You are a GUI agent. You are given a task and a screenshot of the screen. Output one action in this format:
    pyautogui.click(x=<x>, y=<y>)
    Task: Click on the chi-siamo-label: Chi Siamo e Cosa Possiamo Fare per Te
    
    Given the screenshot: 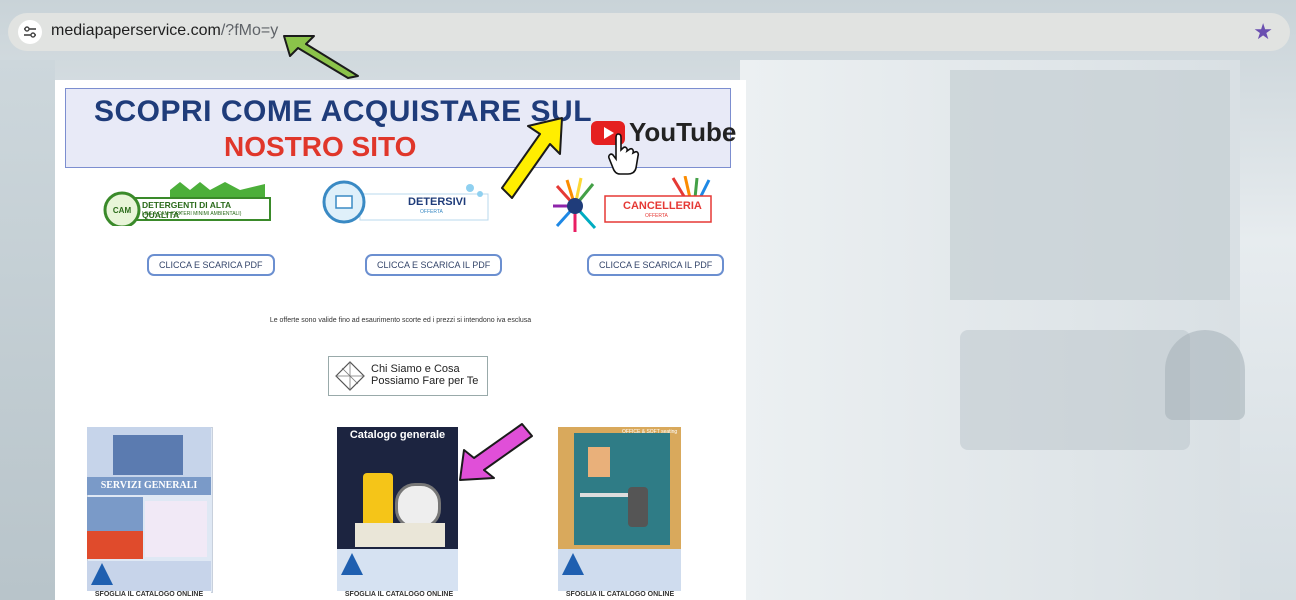 What is the action you would take?
    pyautogui.click(x=425, y=375)
    